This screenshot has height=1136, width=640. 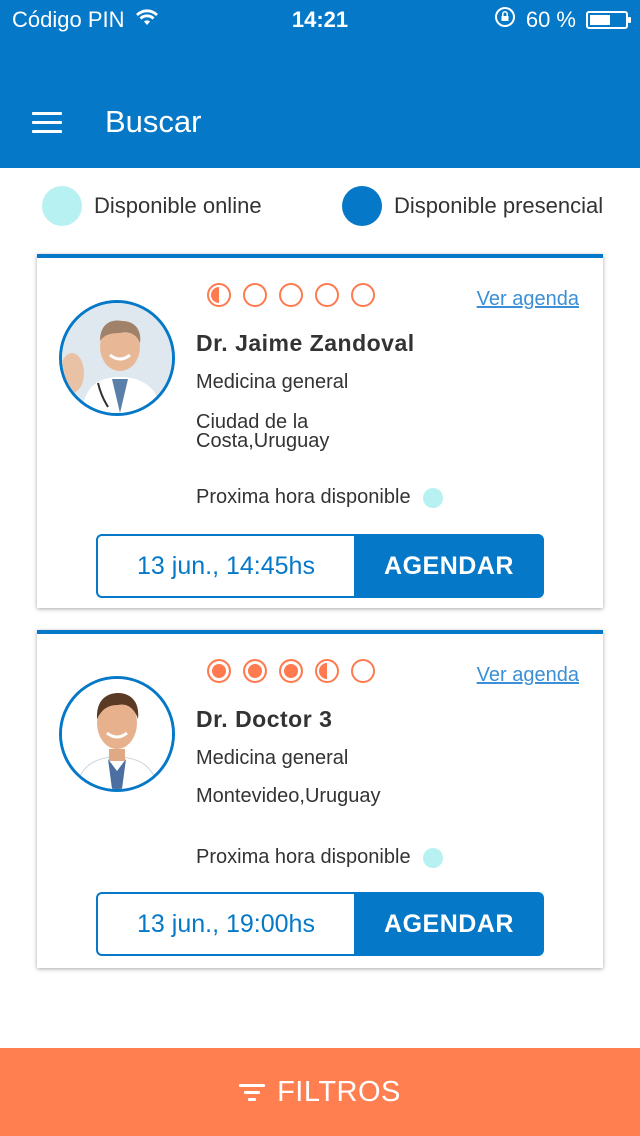 What do you see at coordinates (499, 205) in the screenshot?
I see `legend-presencial-label: Disponible presencial` at bounding box center [499, 205].